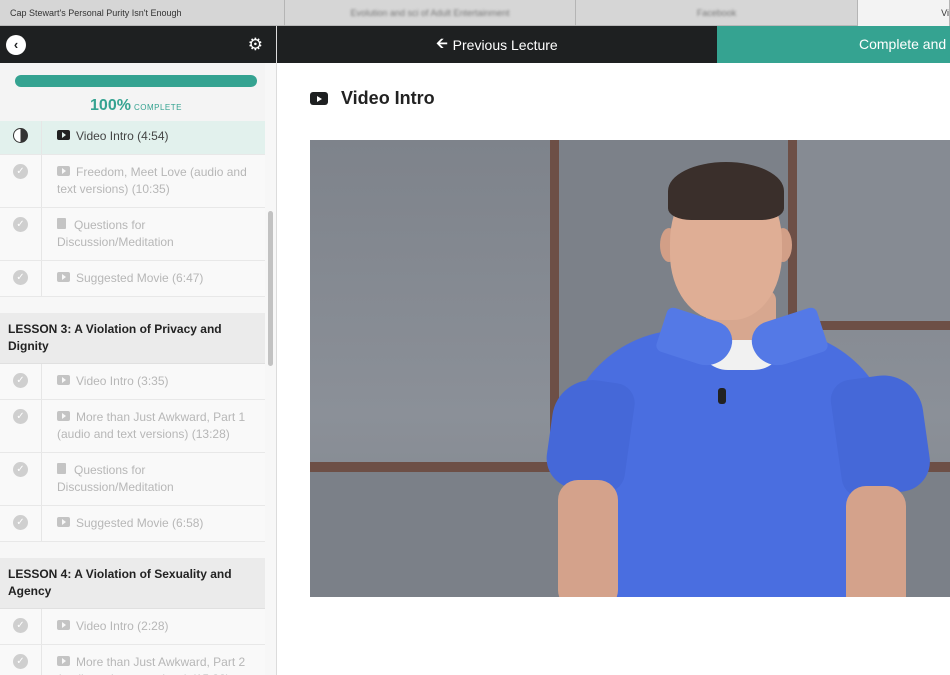  What do you see at coordinates (132, 524) in the screenshot?
I see `list-item: ✓ Suggested Movie (6:58)` at bounding box center [132, 524].